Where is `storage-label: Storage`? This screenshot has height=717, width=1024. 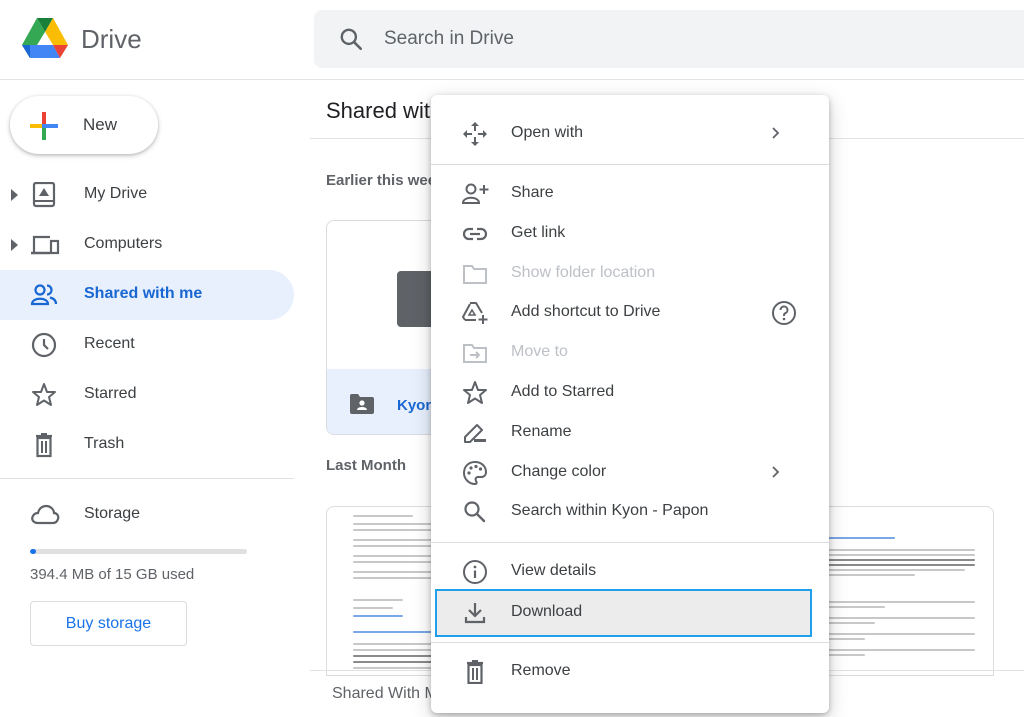
storage-label: Storage is located at coordinates (112, 513).